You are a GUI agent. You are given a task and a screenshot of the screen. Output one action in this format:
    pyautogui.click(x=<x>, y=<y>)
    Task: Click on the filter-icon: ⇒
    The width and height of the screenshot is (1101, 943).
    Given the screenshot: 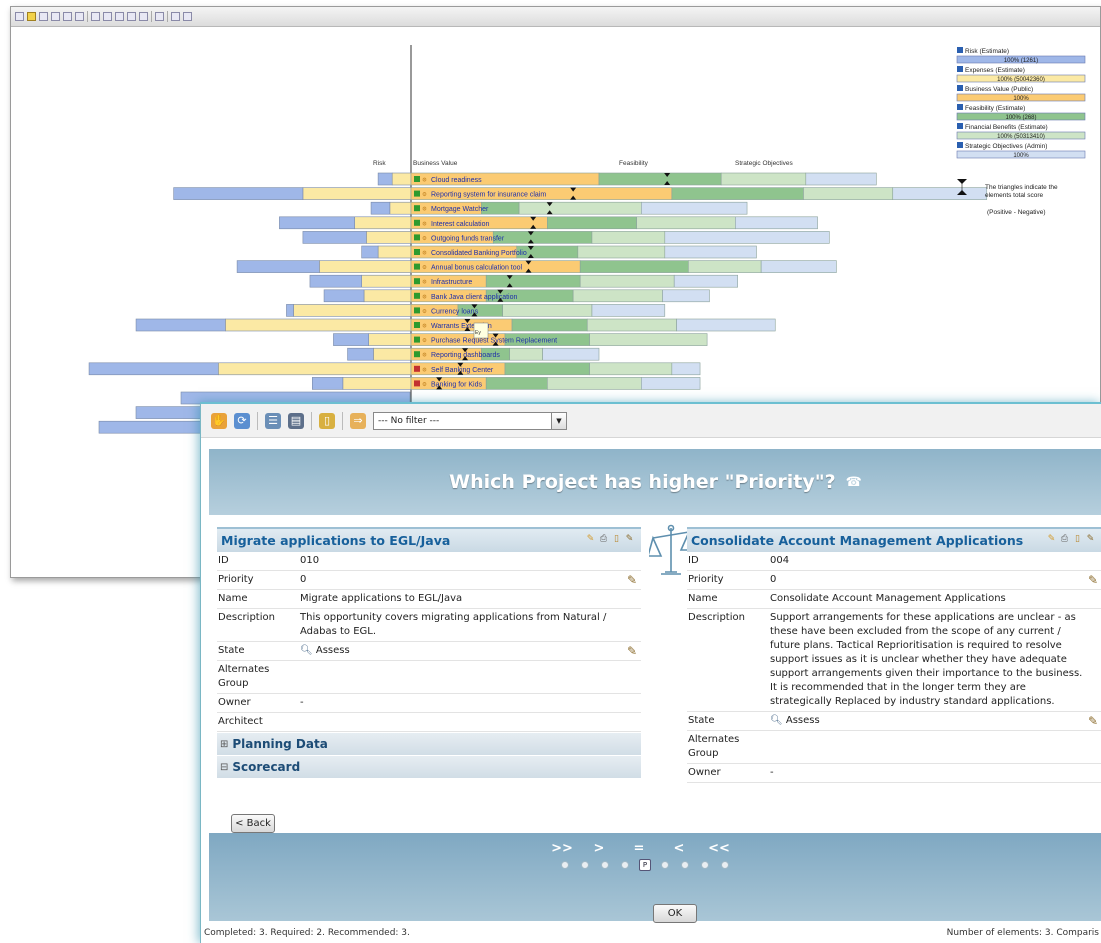 What is the action you would take?
    pyautogui.click(x=358, y=420)
    